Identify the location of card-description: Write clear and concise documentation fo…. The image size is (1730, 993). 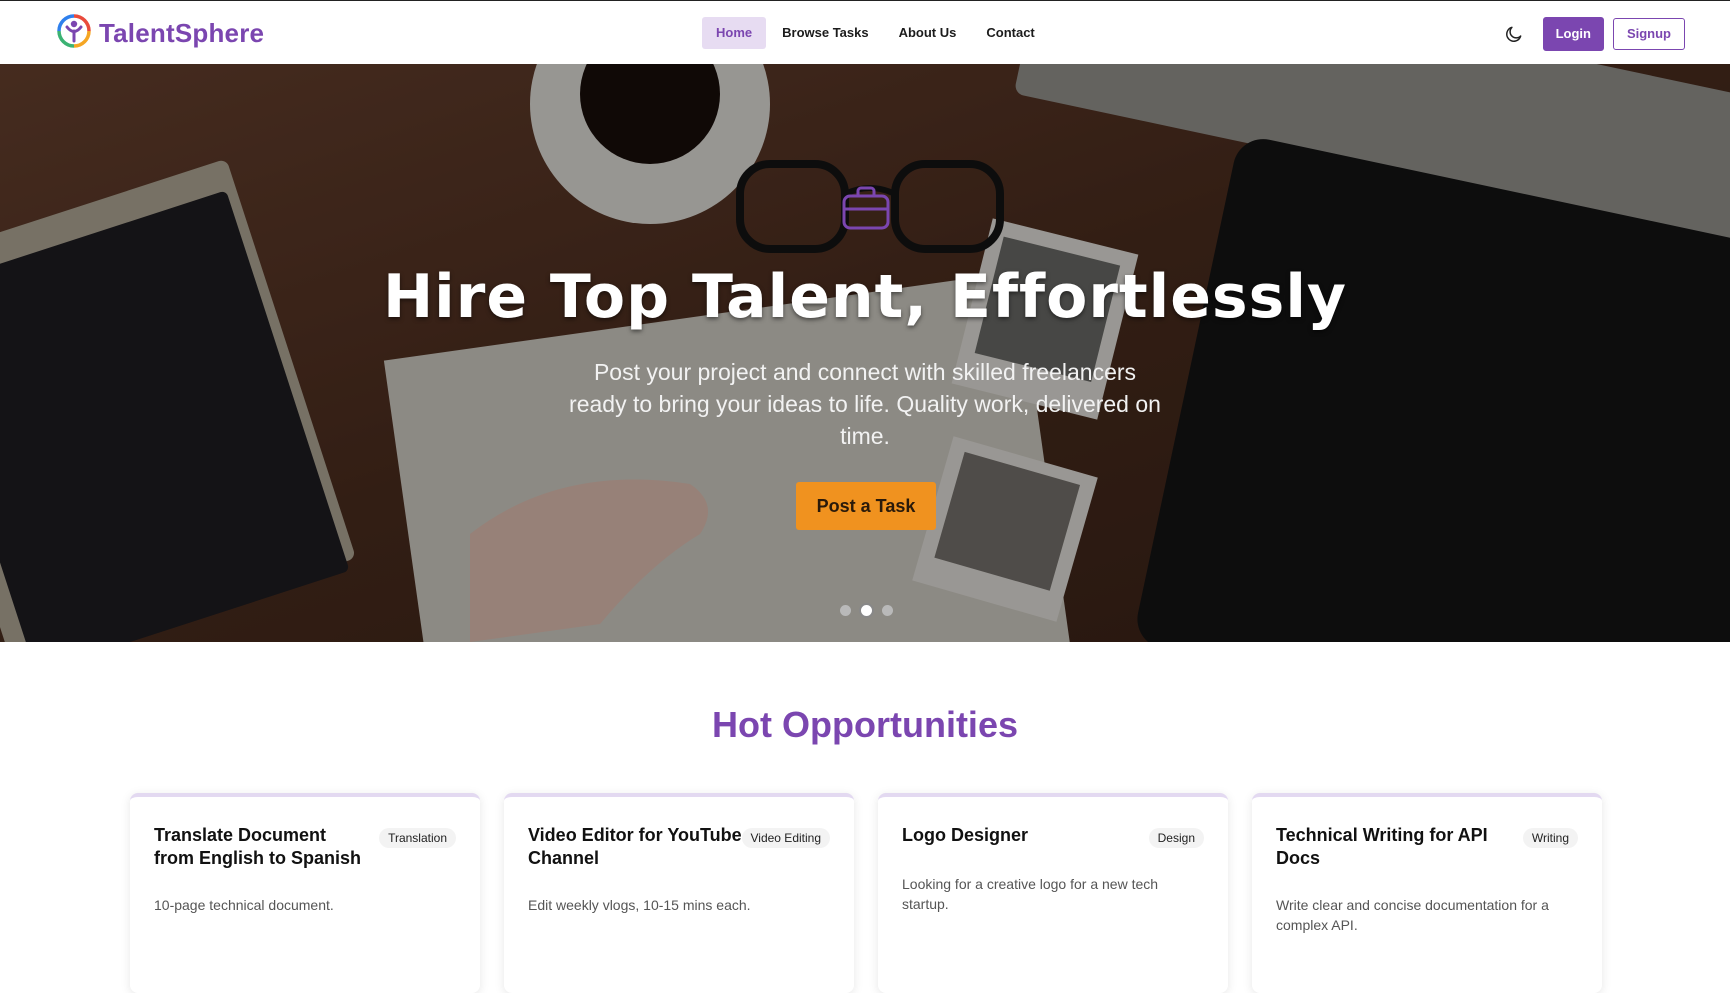
(1412, 915).